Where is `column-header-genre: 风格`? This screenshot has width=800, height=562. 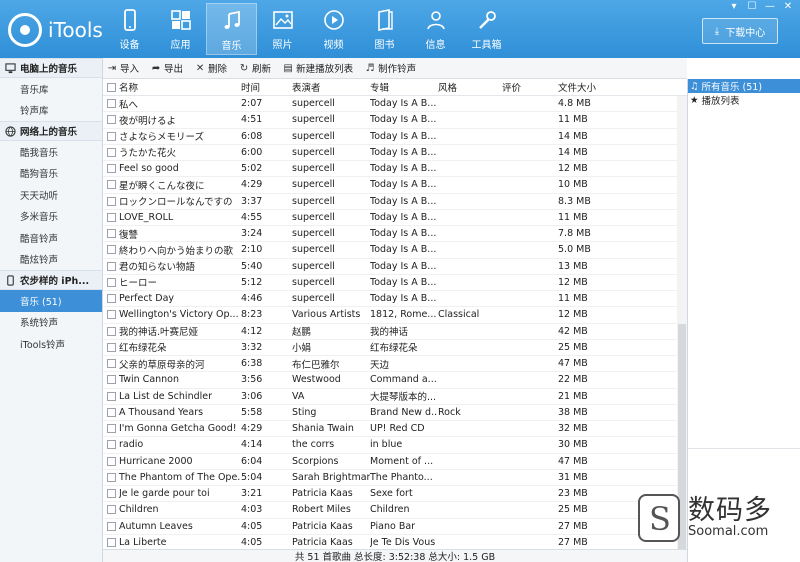 column-header-genre: 风格 is located at coordinates (470, 87).